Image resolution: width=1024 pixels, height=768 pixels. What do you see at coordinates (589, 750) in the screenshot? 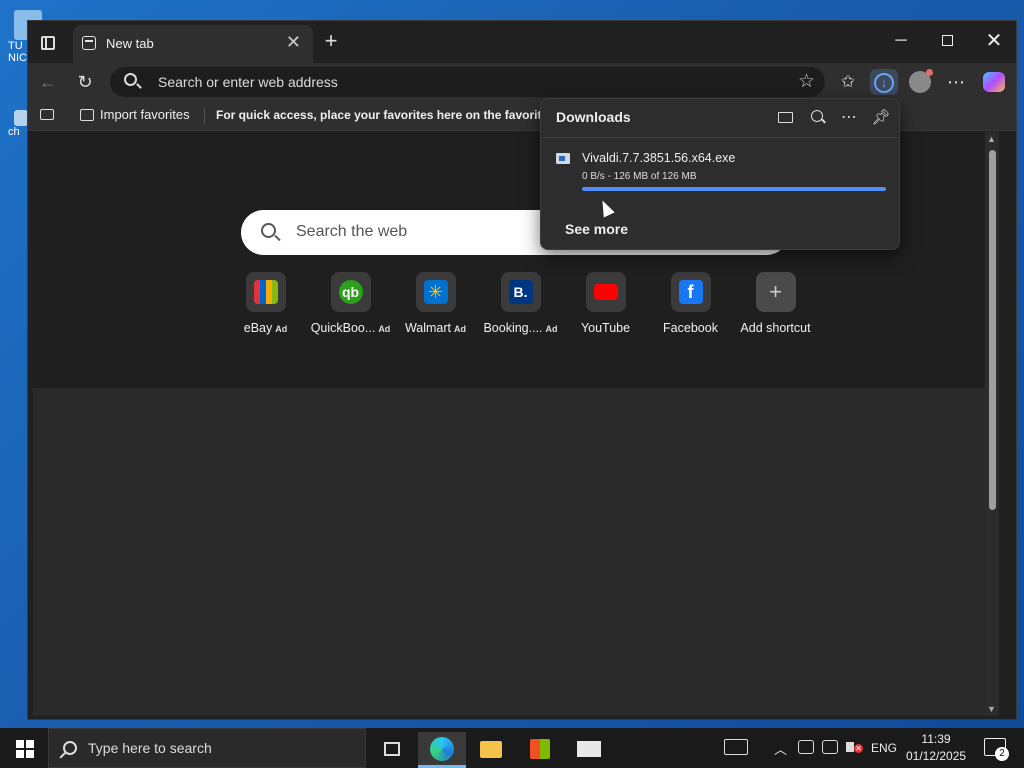
I see `taskbar-mail` at bounding box center [589, 750].